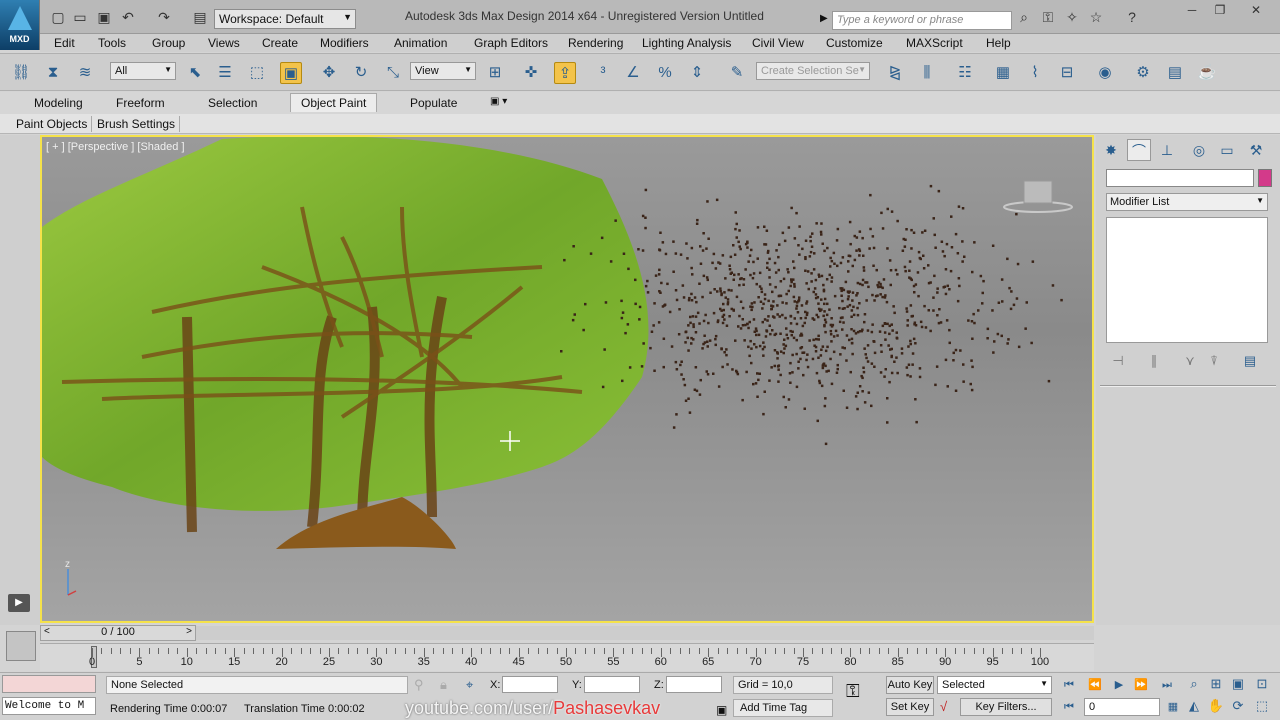 This screenshot has width=1280, height=720. What do you see at coordinates (1250, 362) in the screenshot?
I see `configure-modifier-sets-icon: ▤` at bounding box center [1250, 362].